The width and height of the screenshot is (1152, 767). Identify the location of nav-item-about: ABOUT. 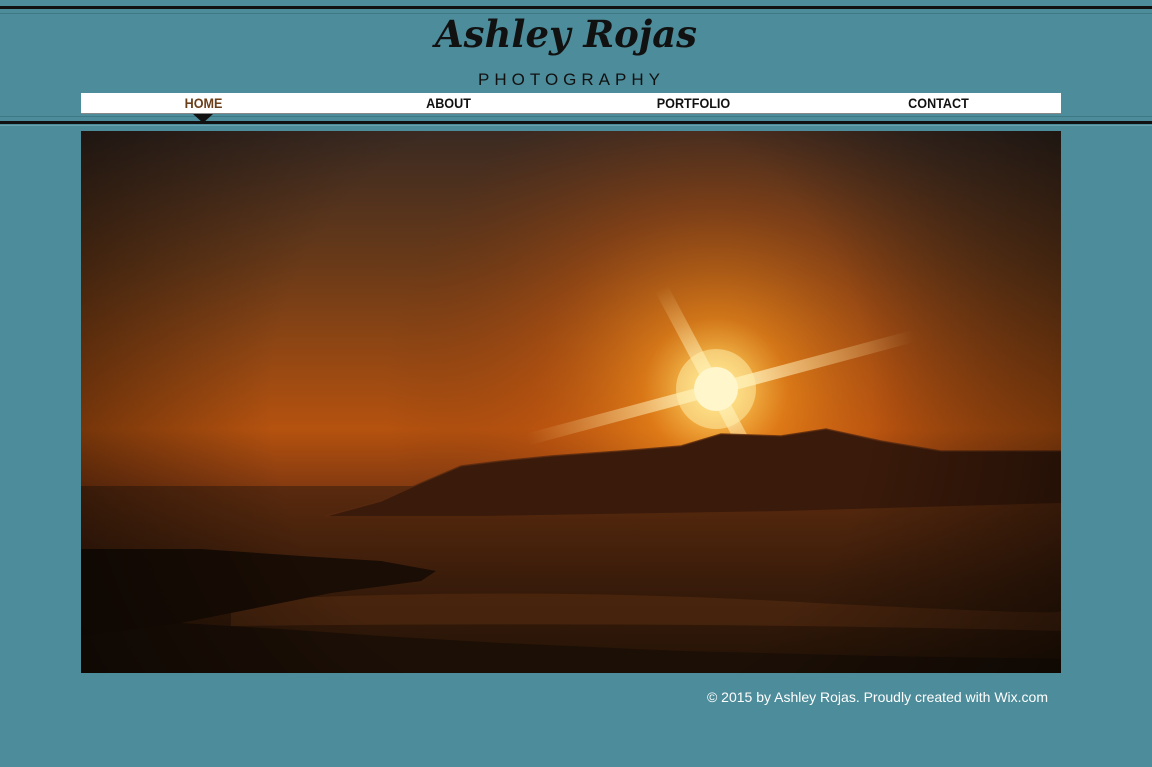
(448, 103).